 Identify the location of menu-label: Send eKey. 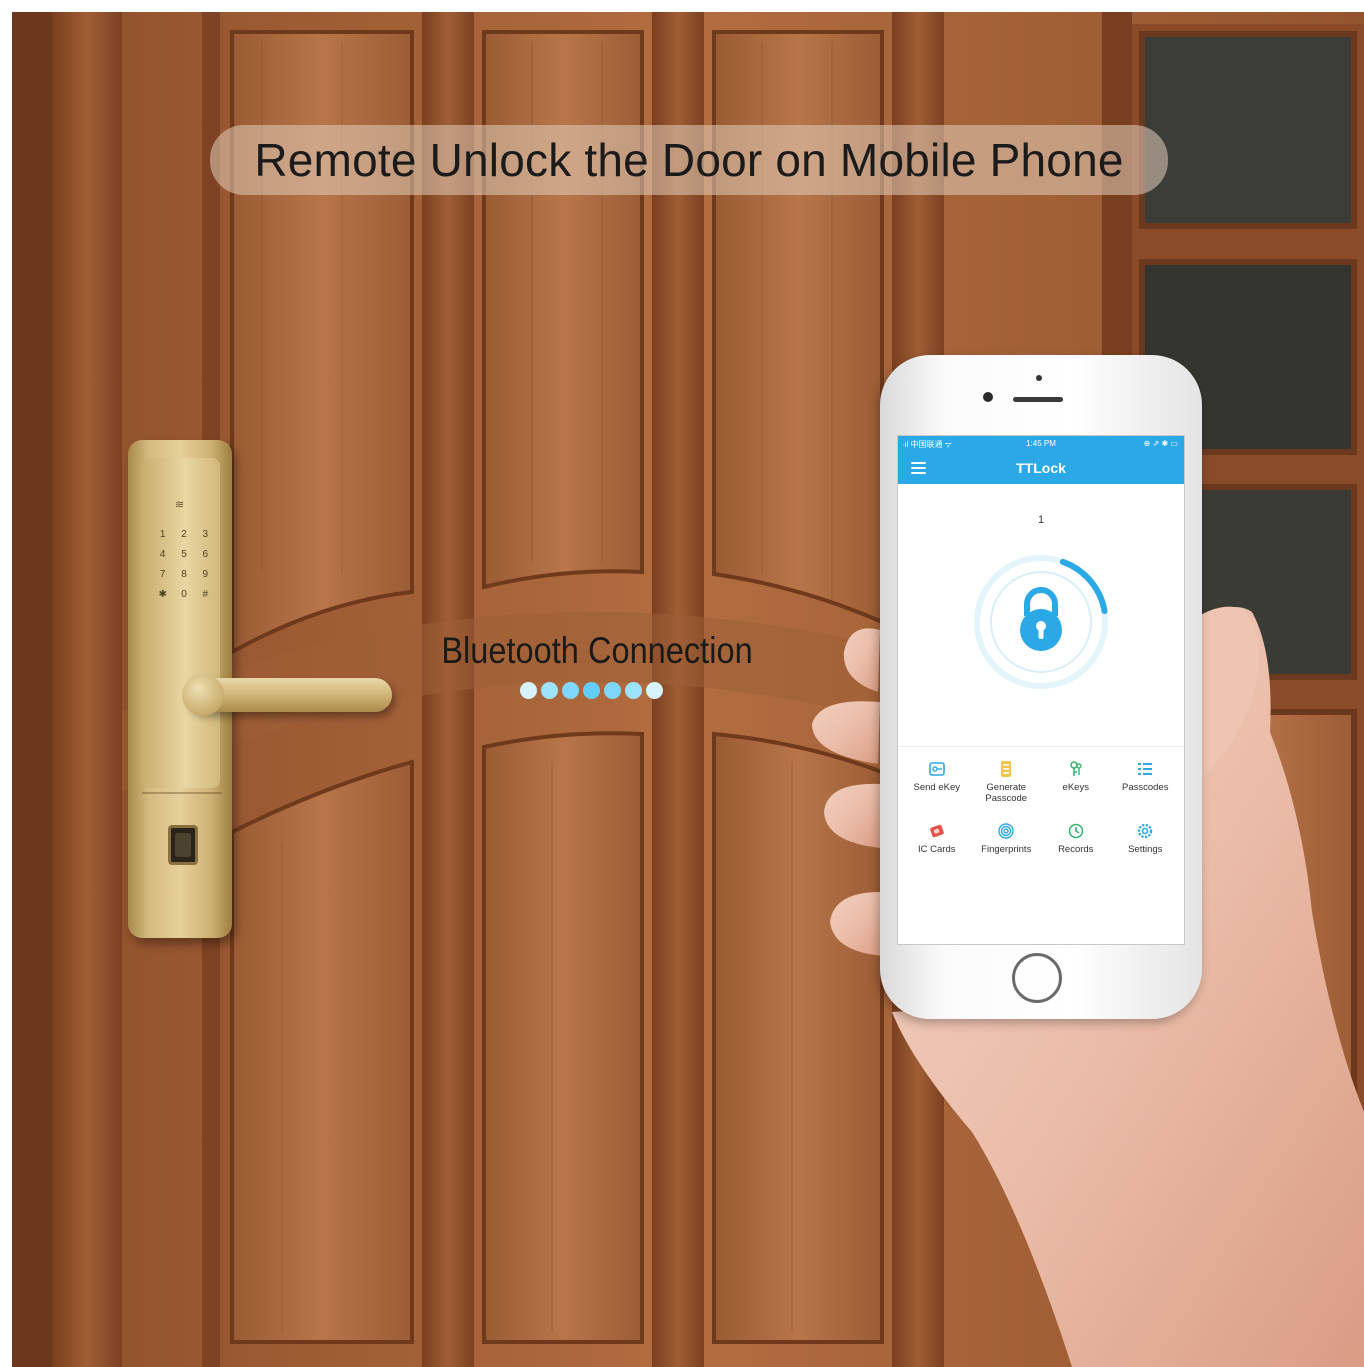
(936, 787).